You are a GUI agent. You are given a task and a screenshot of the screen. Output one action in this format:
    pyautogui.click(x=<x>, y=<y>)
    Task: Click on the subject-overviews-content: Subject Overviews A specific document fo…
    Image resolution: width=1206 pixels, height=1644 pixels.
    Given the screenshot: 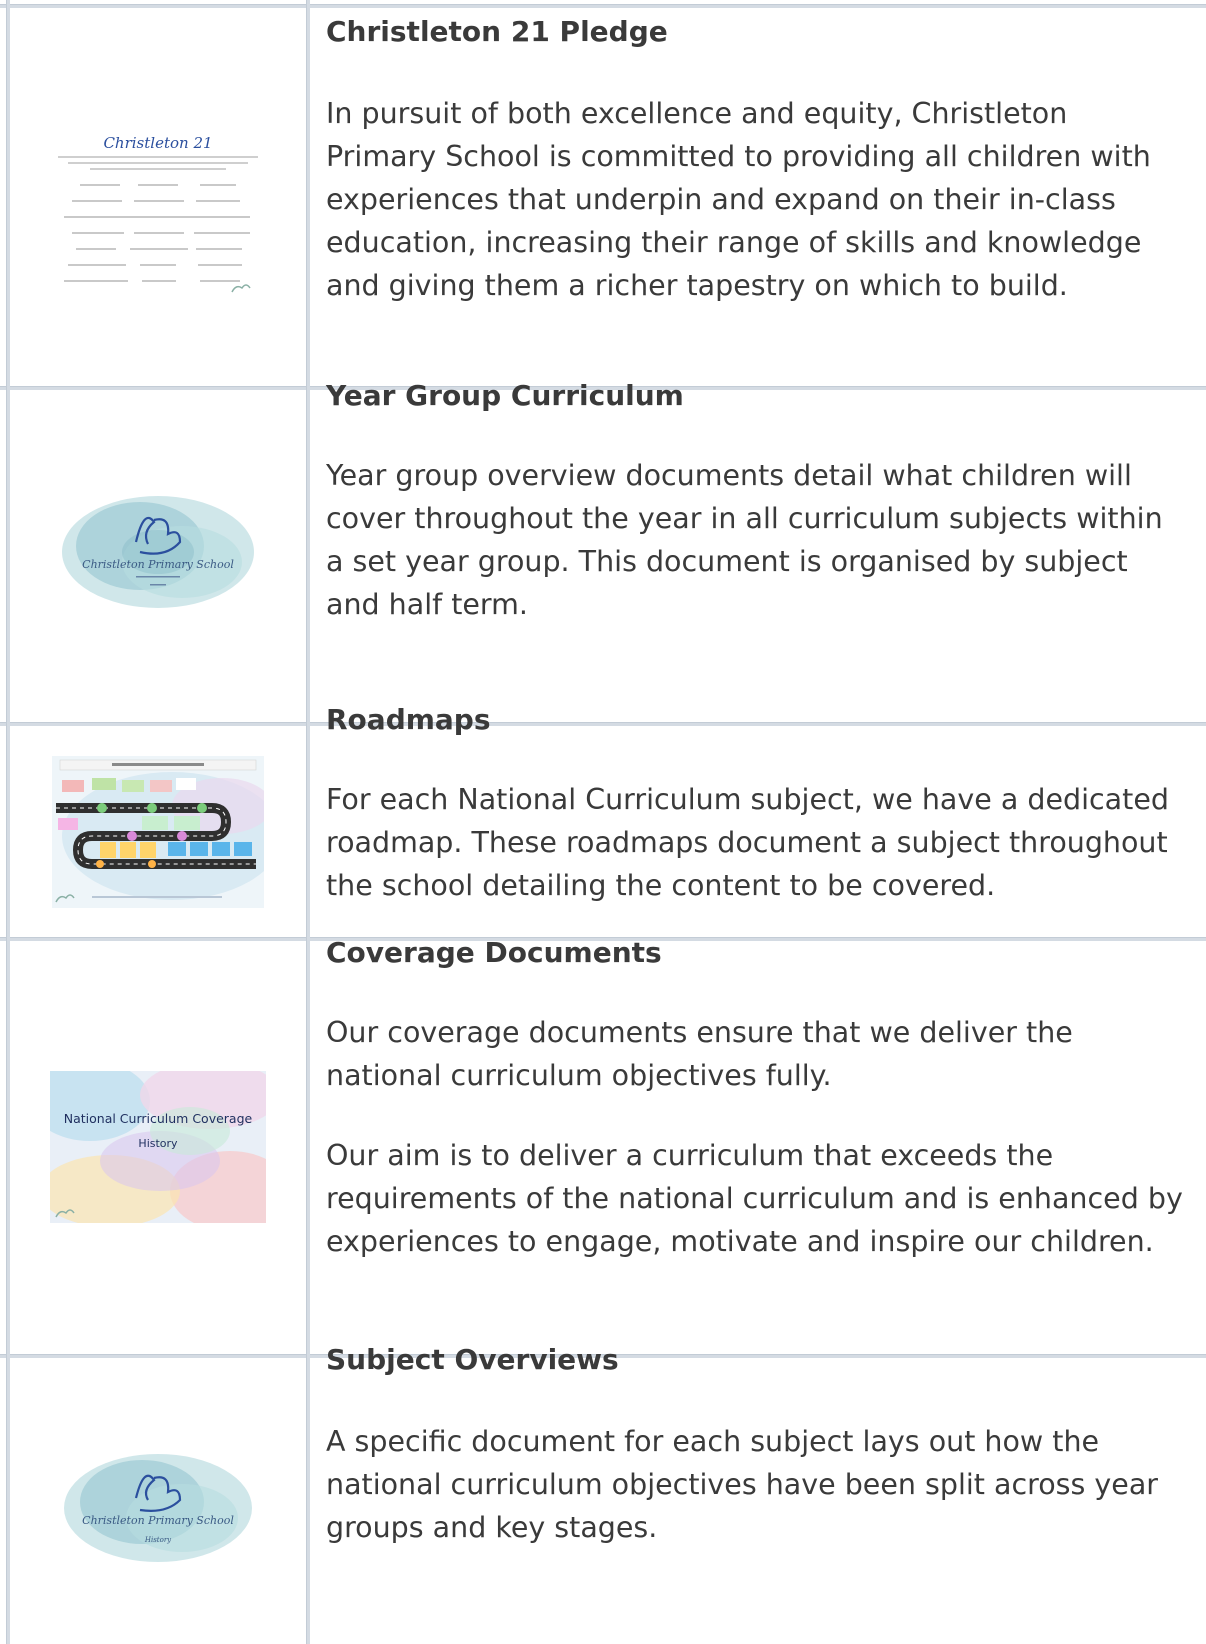 What is the action you would take?
    pyautogui.click(x=756, y=1445)
    